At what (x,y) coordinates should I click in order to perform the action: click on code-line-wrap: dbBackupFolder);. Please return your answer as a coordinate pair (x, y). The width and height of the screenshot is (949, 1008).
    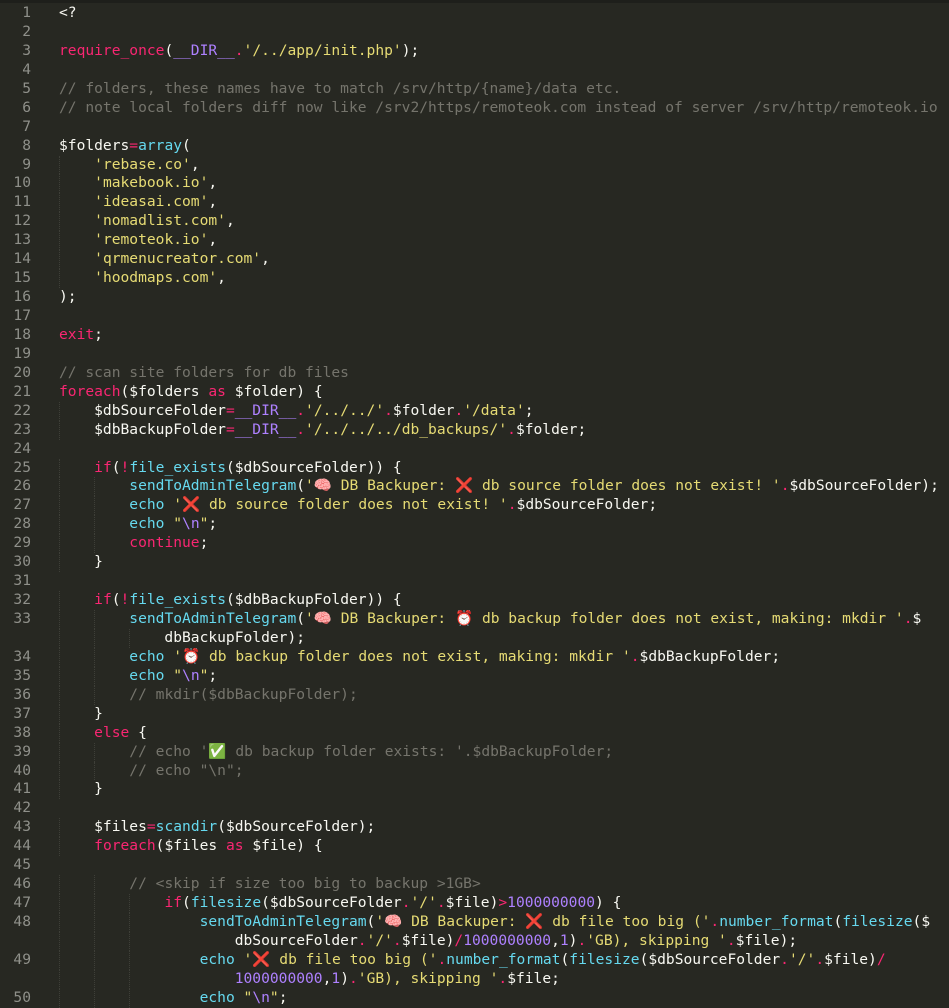
    Looking at the image, I should click on (474, 638).